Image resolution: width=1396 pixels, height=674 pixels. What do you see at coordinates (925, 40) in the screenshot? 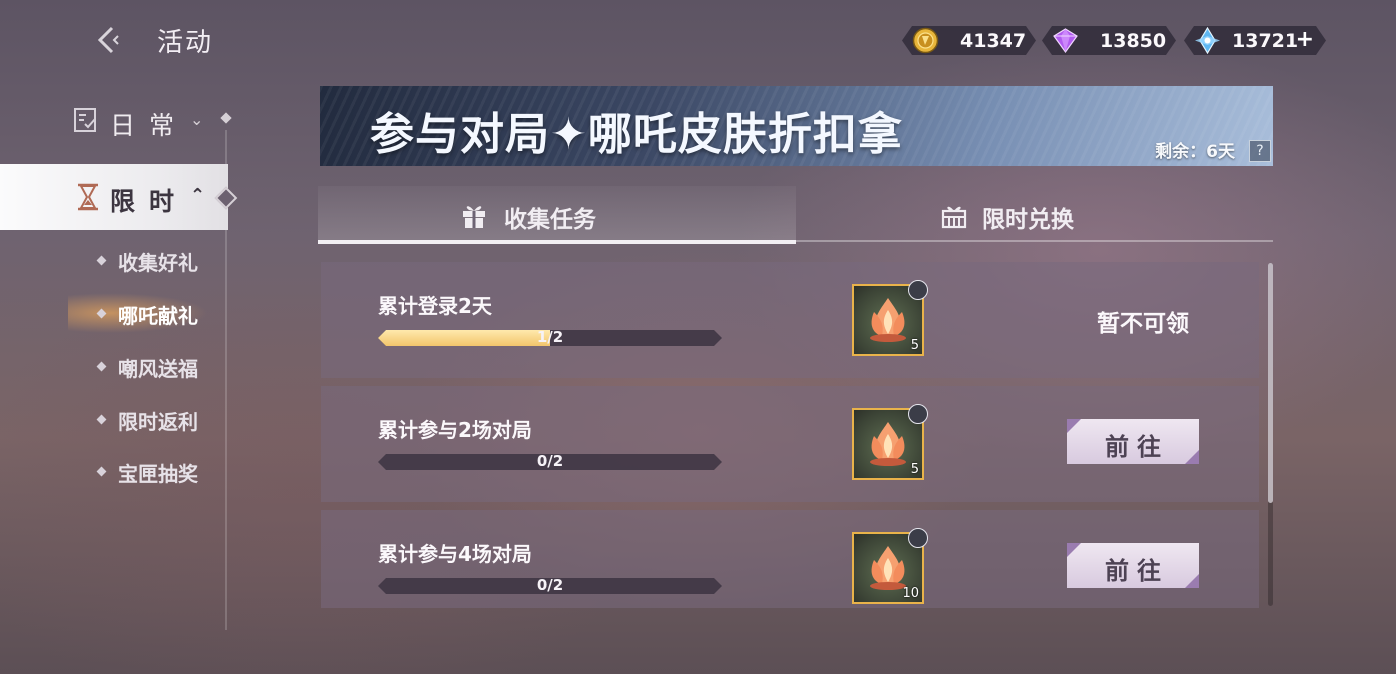
I see `gold-coin-icon` at bounding box center [925, 40].